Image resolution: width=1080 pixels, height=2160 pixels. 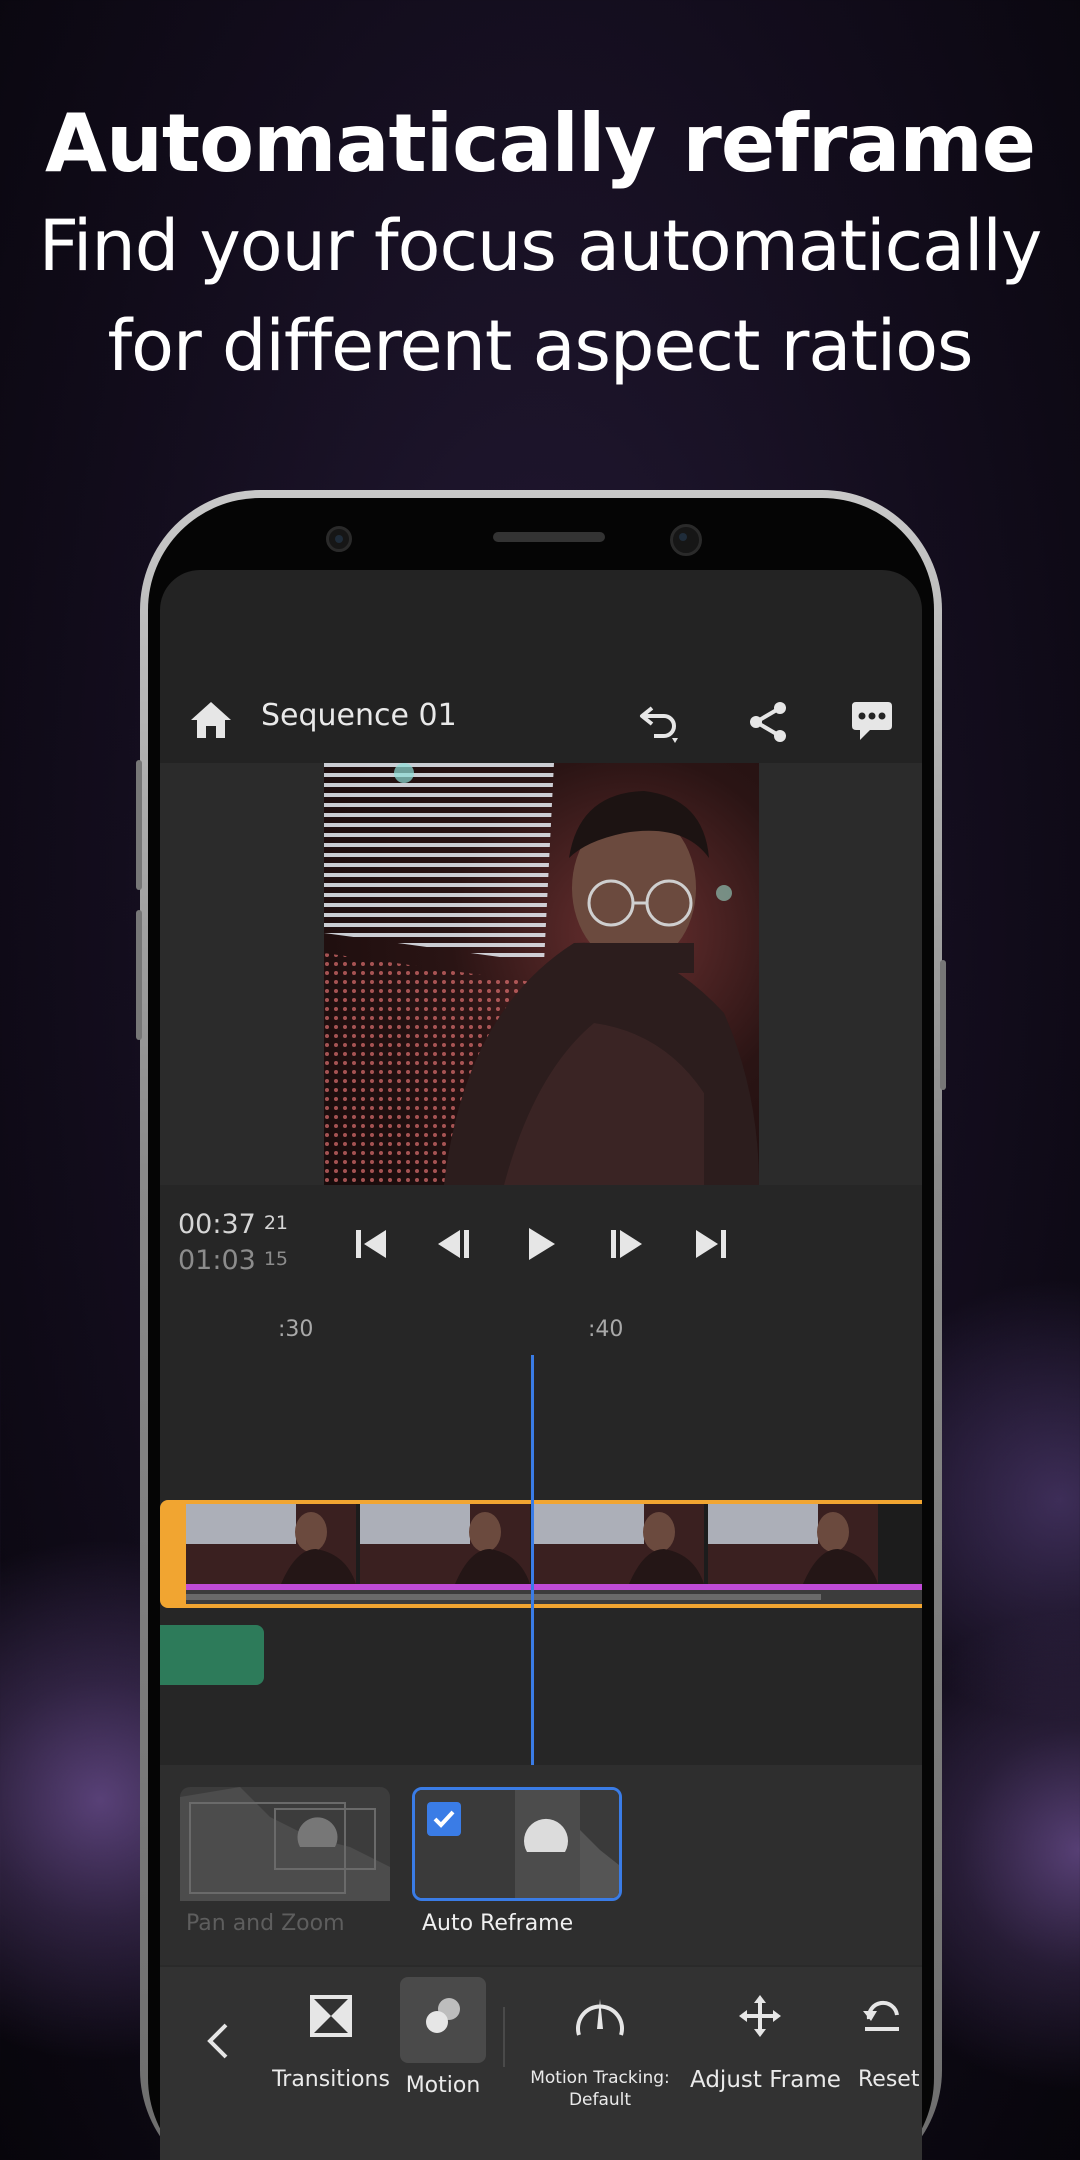 I want to click on move-arrows-icon, so click(x=760, y=2016).